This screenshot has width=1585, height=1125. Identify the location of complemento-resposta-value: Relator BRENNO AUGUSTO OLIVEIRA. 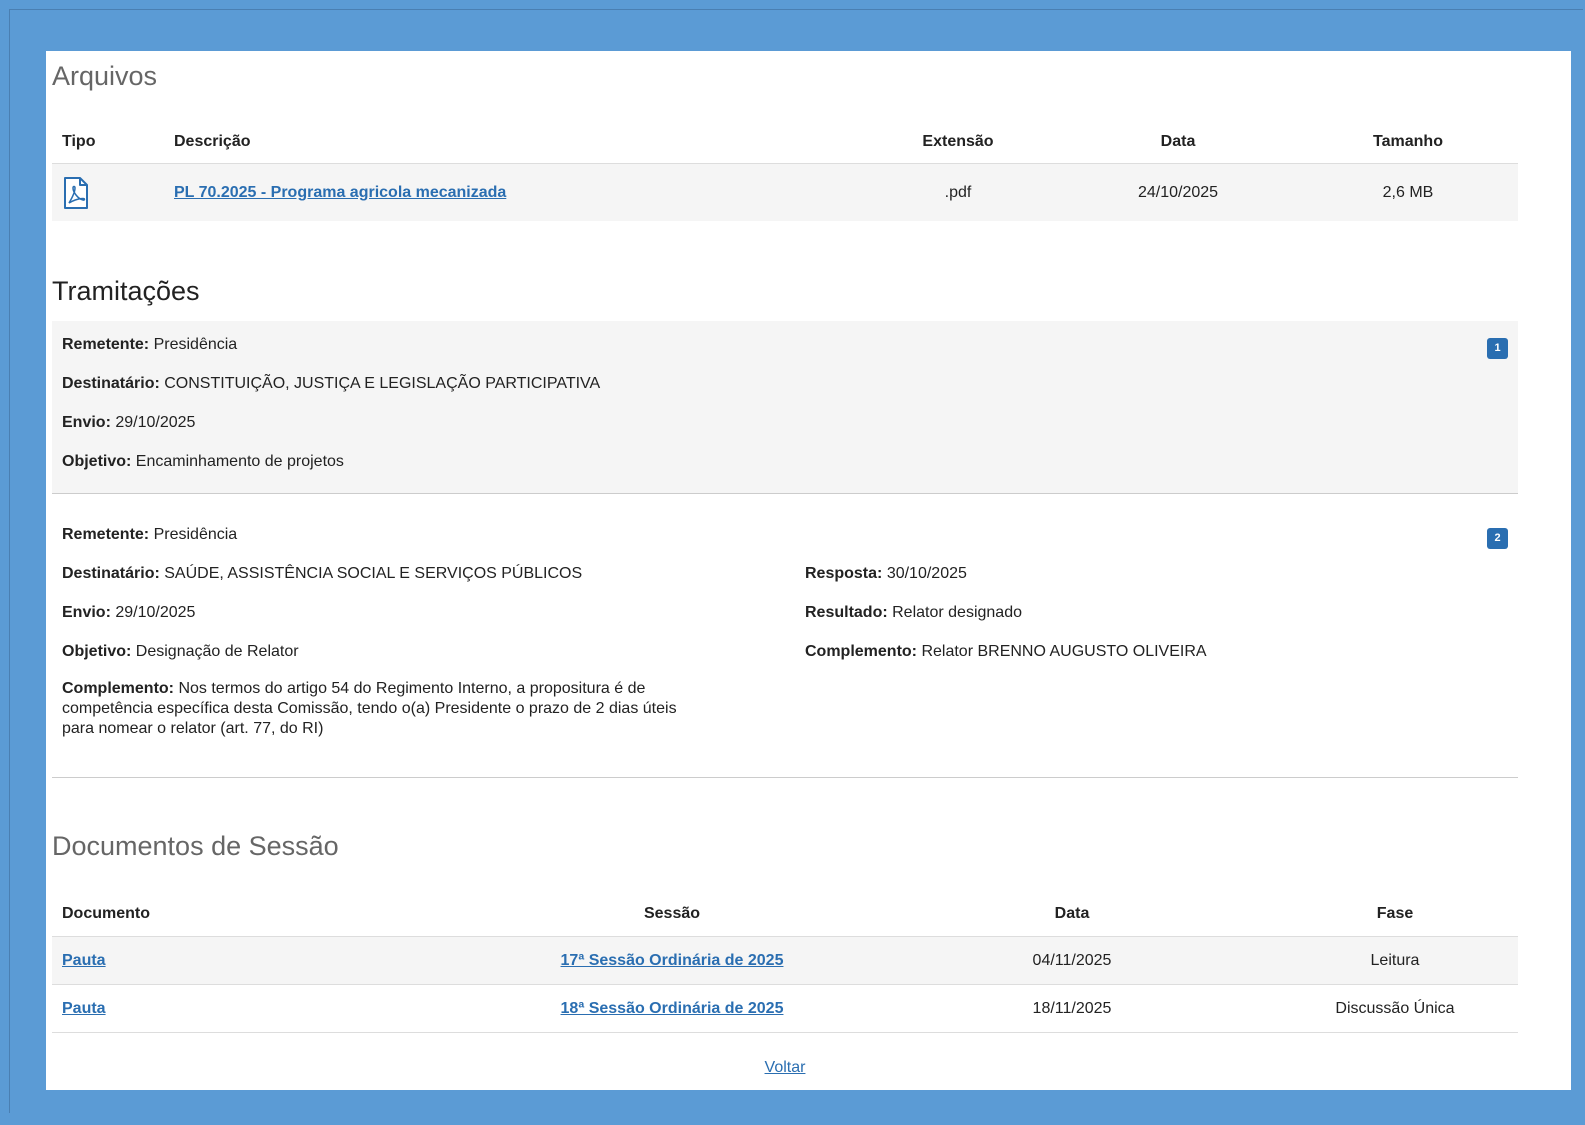
(1064, 651).